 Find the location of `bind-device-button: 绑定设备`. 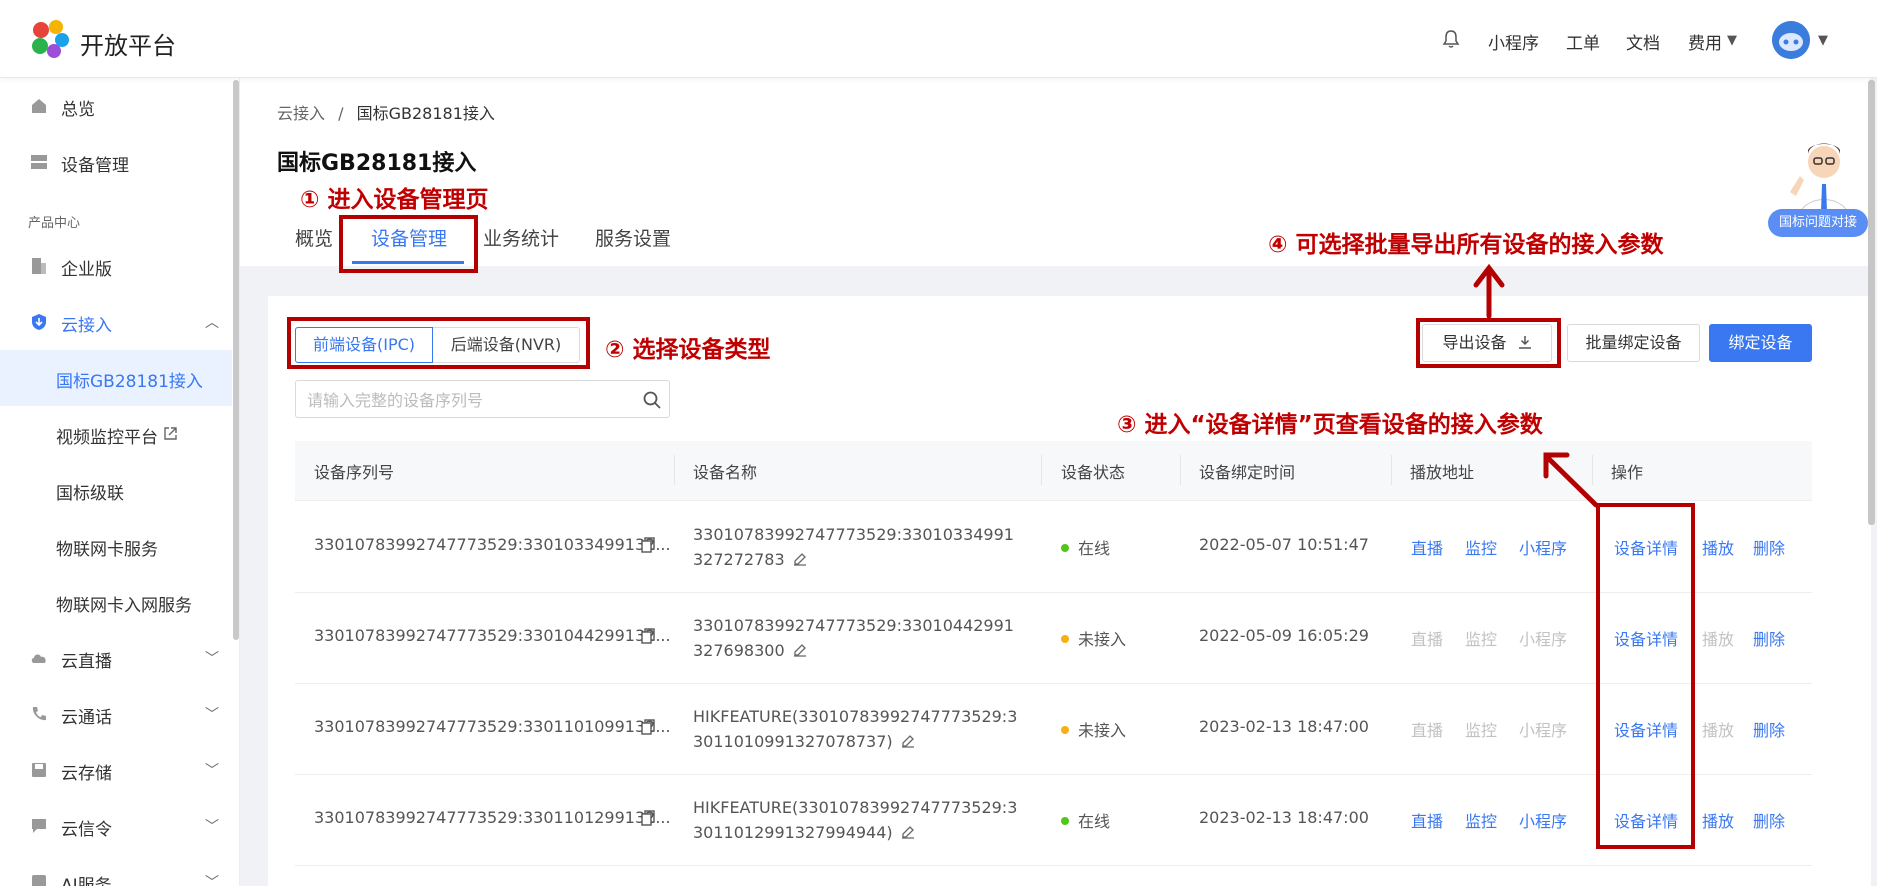

bind-device-button: 绑定设备 is located at coordinates (1760, 343).